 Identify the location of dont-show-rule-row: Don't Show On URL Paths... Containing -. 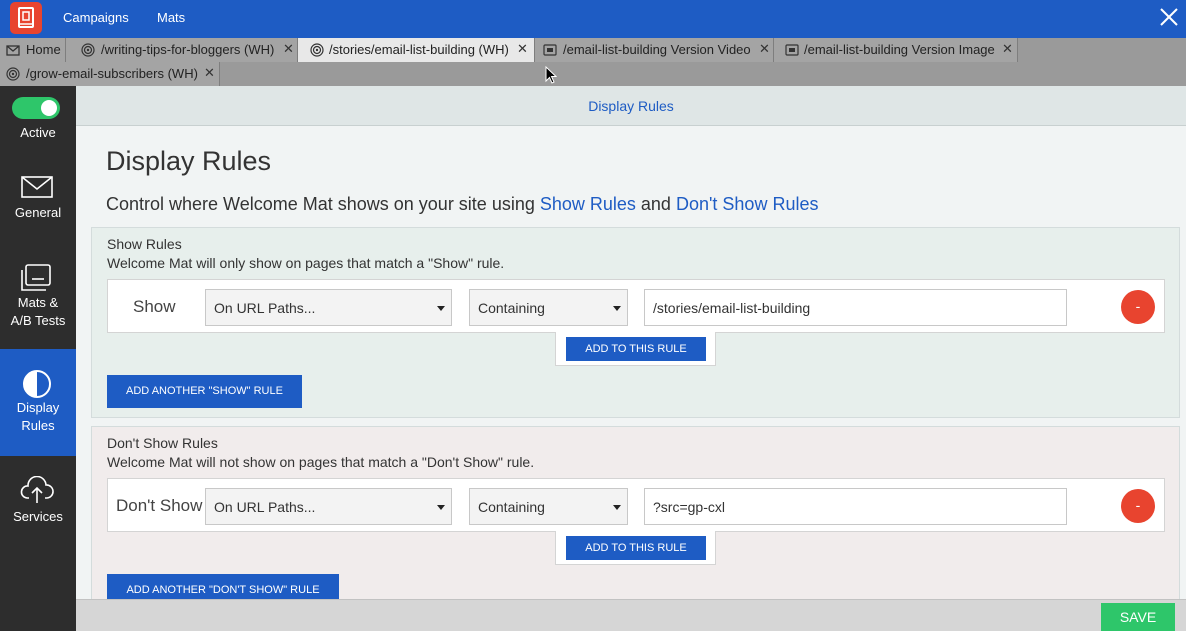
(636, 505).